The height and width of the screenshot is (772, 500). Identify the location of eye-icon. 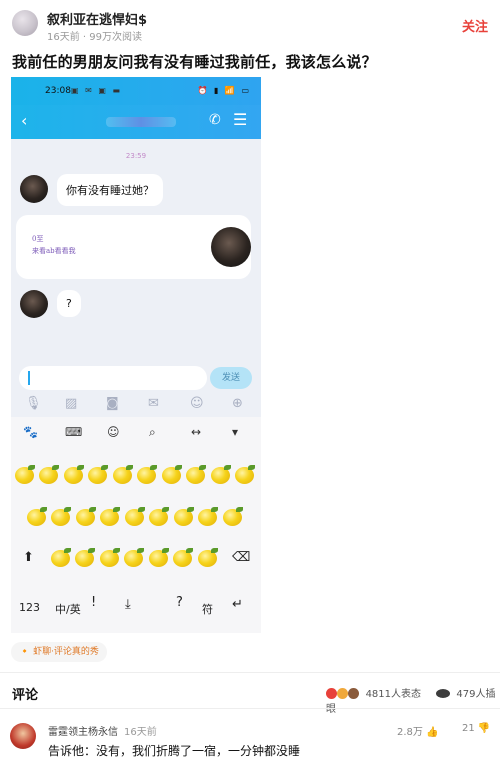
(443, 693).